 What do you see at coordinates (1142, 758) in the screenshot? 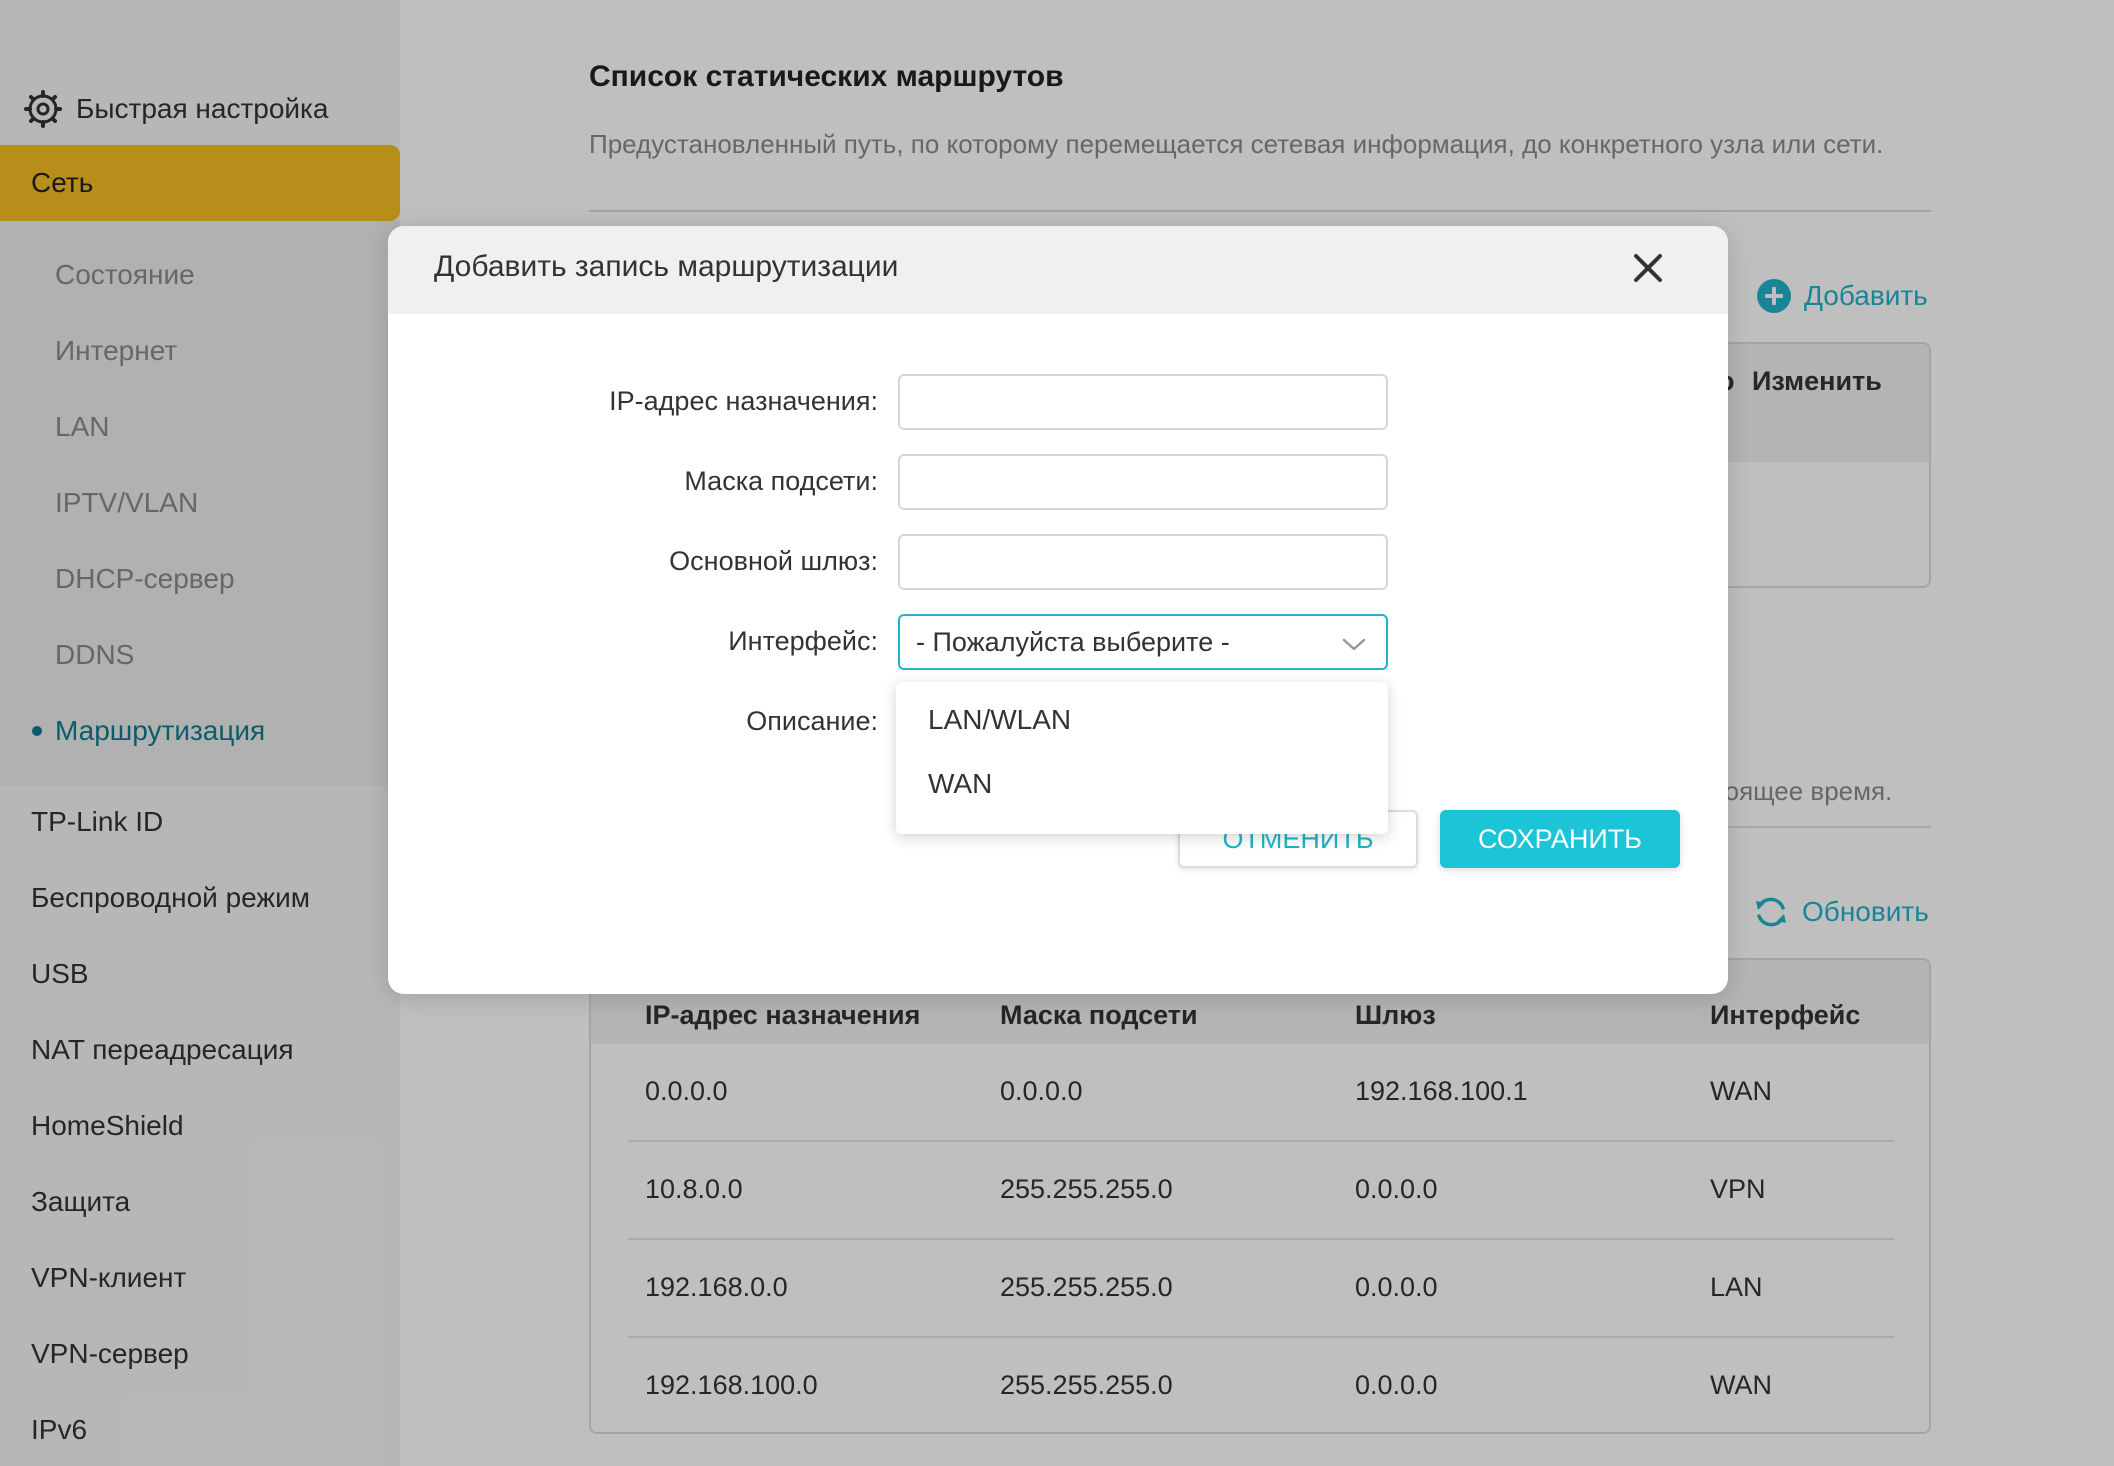
I see `interface-dropdown-menu: LAN/WLAN WAN` at bounding box center [1142, 758].